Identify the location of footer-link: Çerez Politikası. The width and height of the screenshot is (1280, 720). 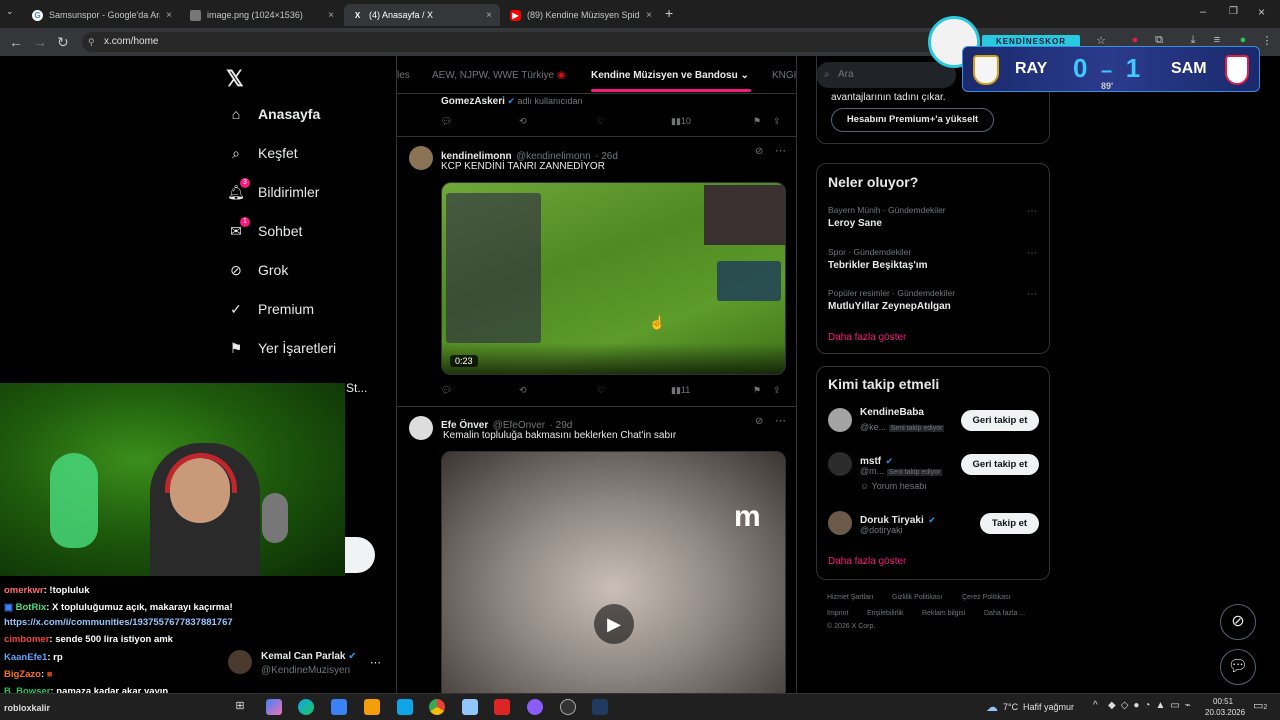
(986, 597).